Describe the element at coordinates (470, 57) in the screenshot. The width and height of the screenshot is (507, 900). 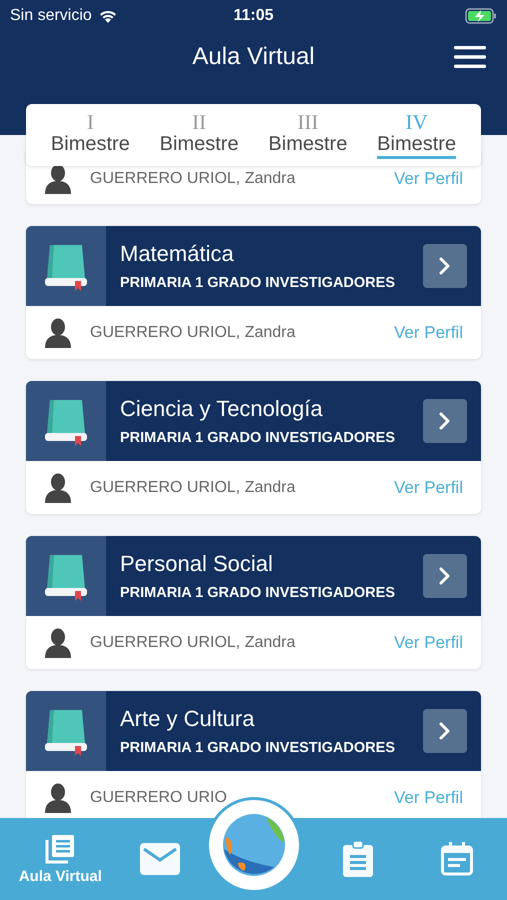
I see `menu-icon` at that location.